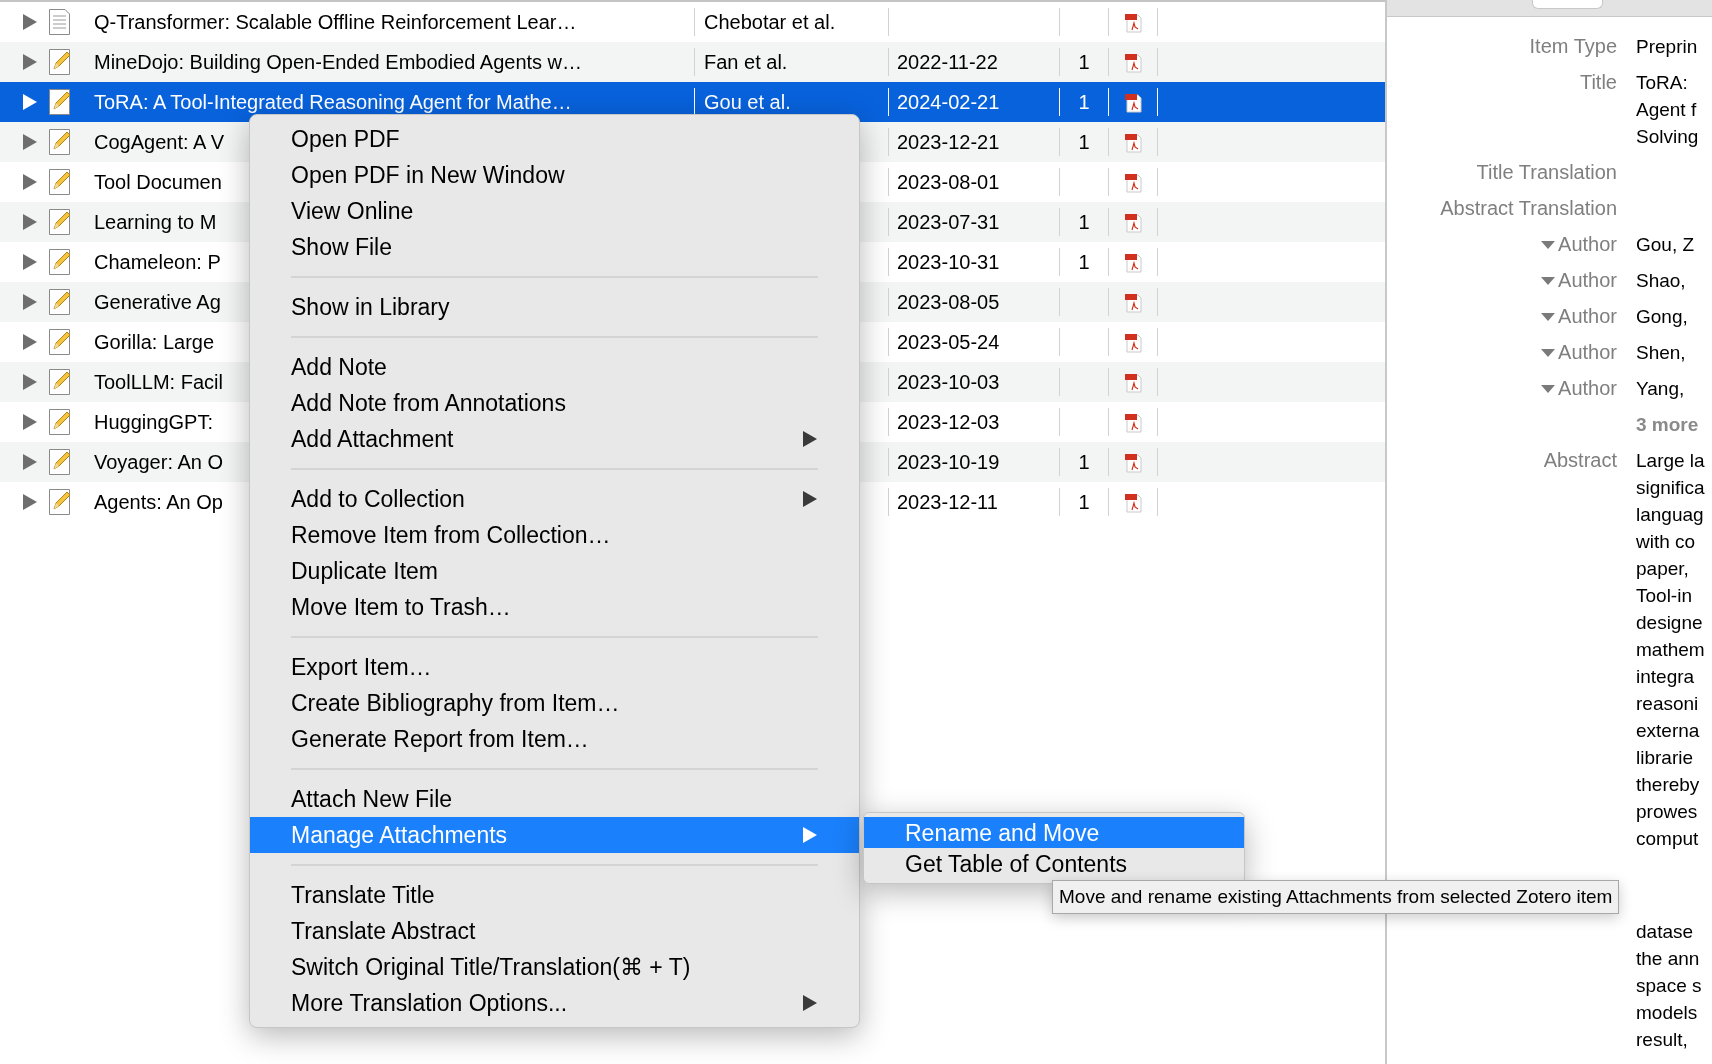 The height and width of the screenshot is (1064, 1712). What do you see at coordinates (1580, 460) in the screenshot?
I see `field-label: Abstract` at bounding box center [1580, 460].